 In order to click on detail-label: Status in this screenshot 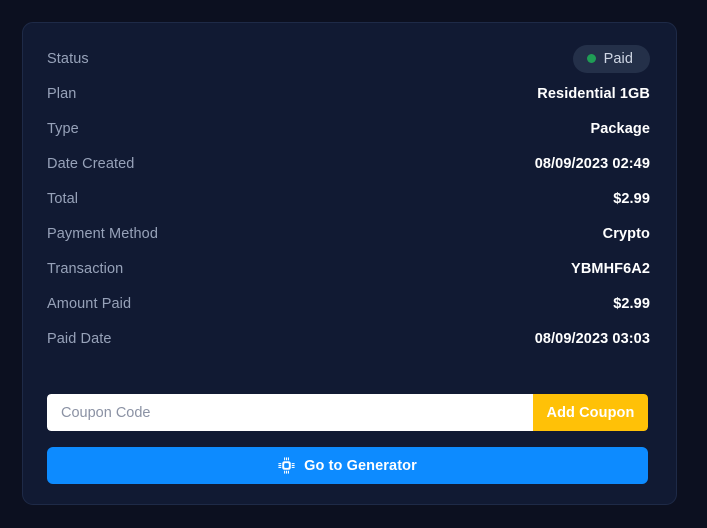, I will do `click(68, 58)`.